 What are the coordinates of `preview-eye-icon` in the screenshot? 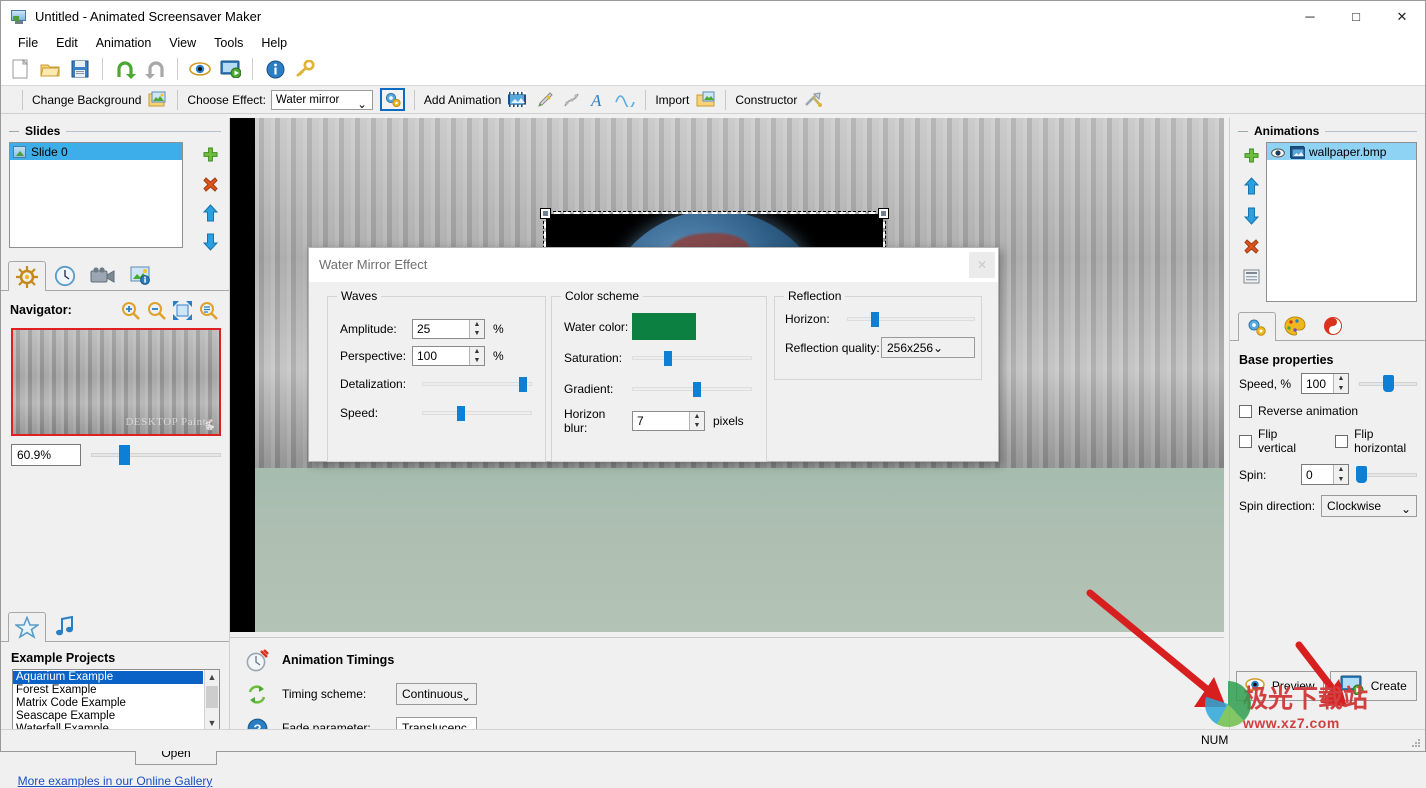 It's located at (200, 69).